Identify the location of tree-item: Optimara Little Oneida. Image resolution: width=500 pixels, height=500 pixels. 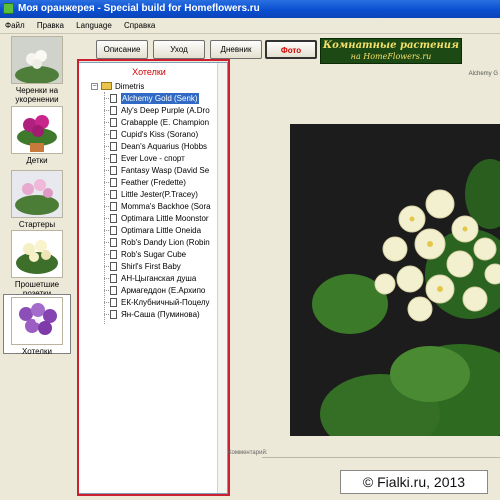
(158, 230).